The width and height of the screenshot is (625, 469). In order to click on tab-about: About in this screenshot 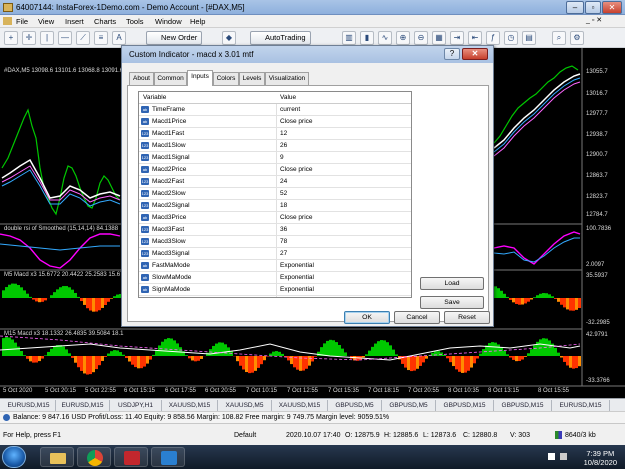, I will do `click(141, 78)`.